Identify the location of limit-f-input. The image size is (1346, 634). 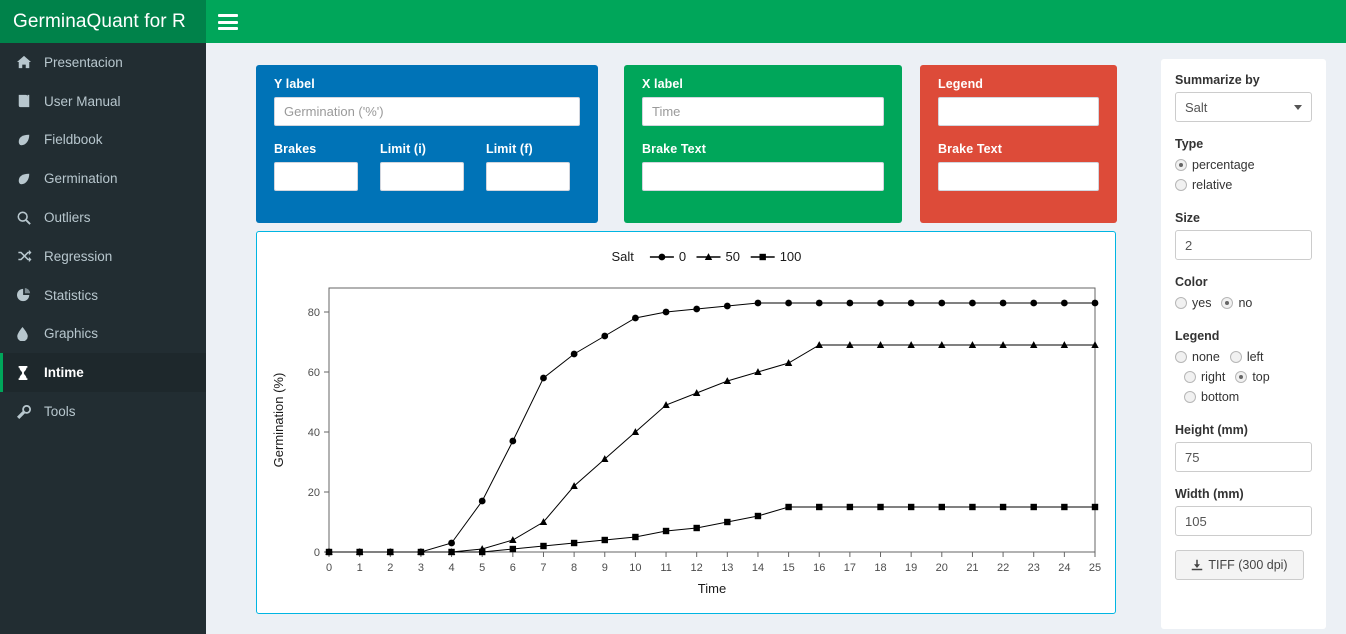
(528, 176).